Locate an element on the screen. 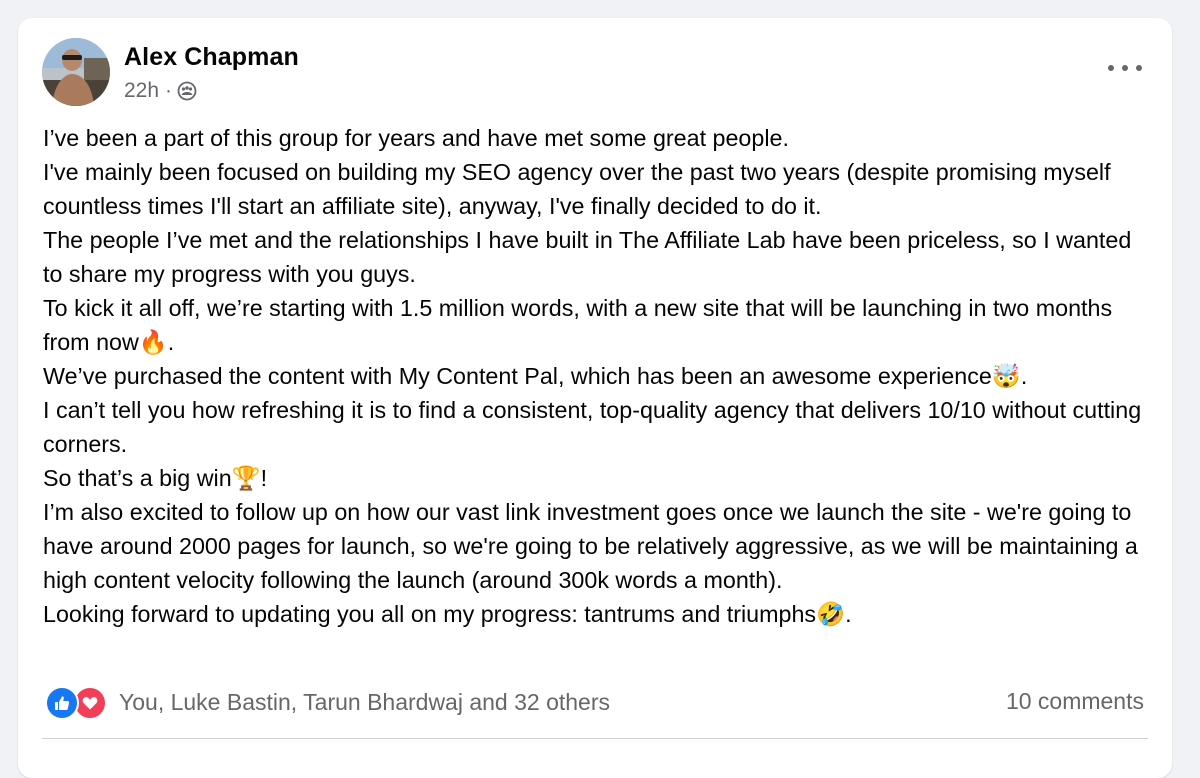 The image size is (1200, 778). comments-count: 10 comments is located at coordinates (1075, 701).